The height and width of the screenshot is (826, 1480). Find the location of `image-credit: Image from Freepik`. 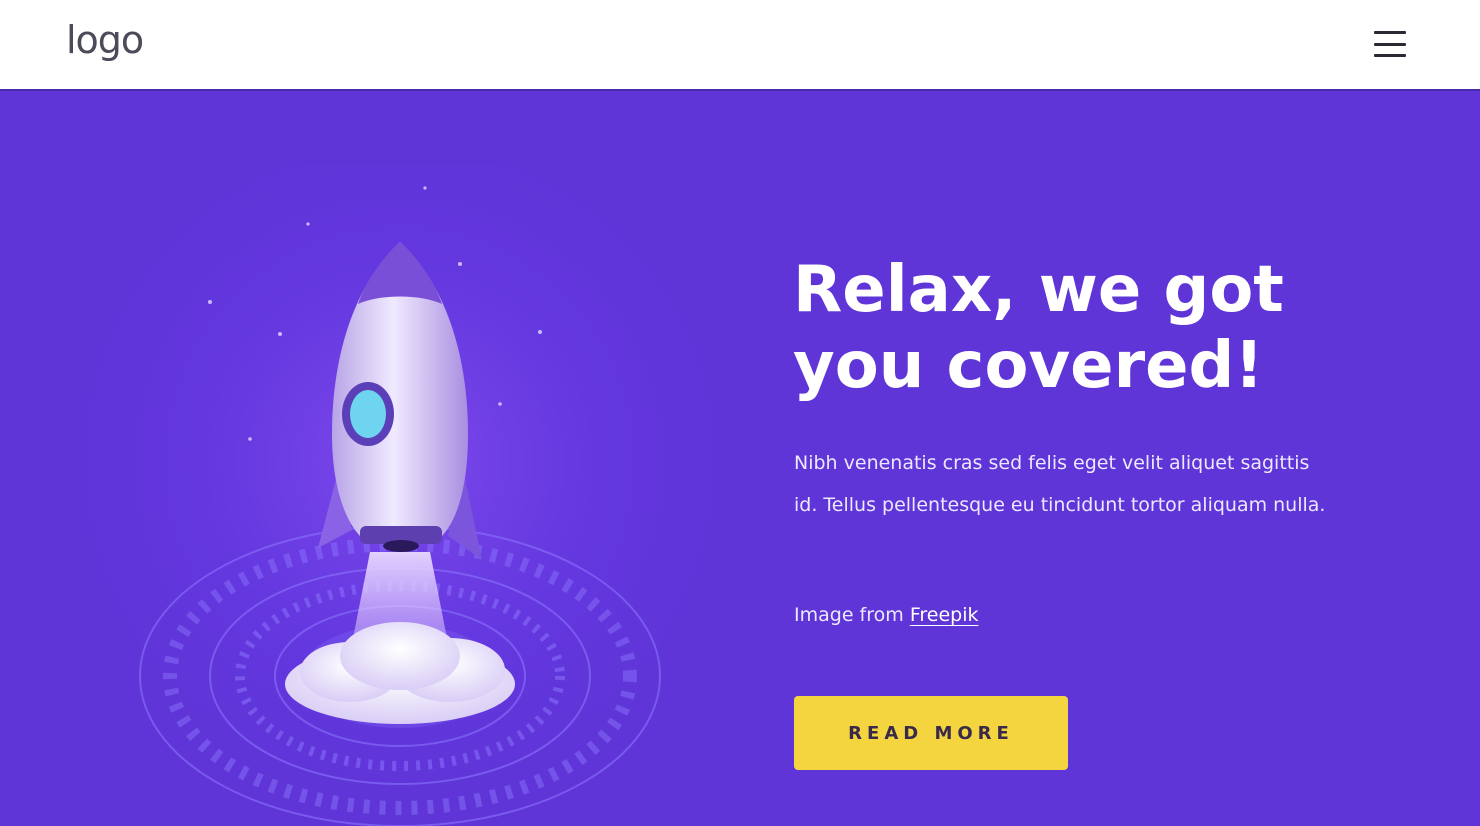

image-credit: Image from Freepik is located at coordinates (886, 615).